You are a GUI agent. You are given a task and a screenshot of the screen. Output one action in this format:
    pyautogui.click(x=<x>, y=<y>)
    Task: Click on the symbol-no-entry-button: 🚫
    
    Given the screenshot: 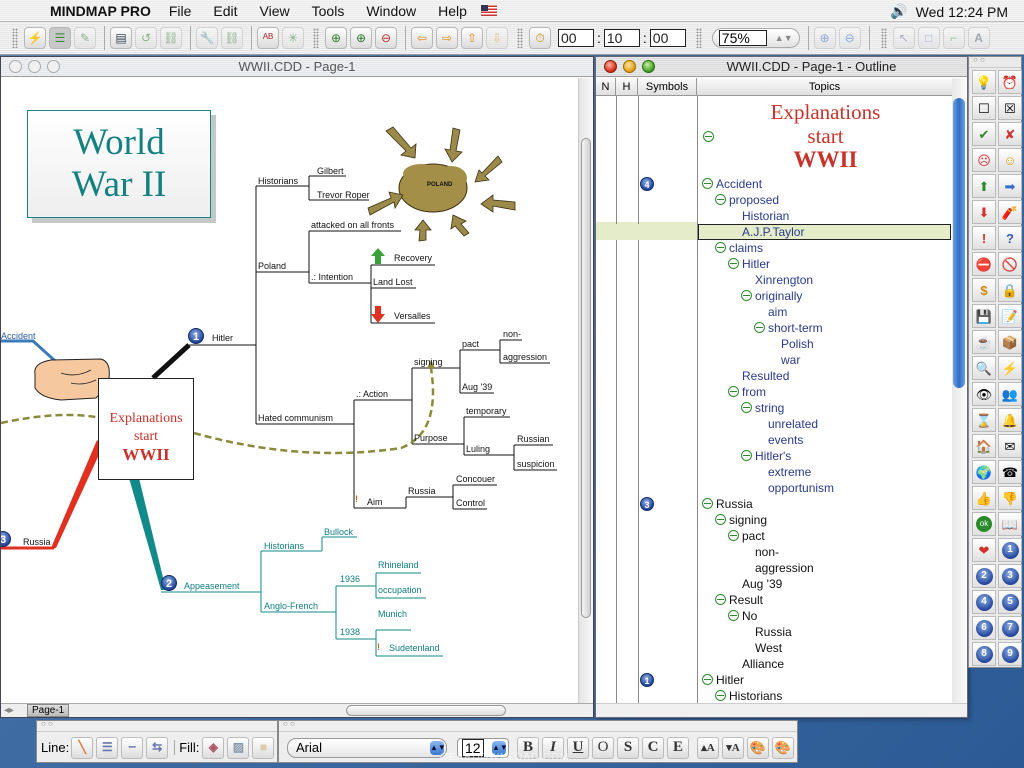 What is the action you would take?
    pyautogui.click(x=1010, y=264)
    